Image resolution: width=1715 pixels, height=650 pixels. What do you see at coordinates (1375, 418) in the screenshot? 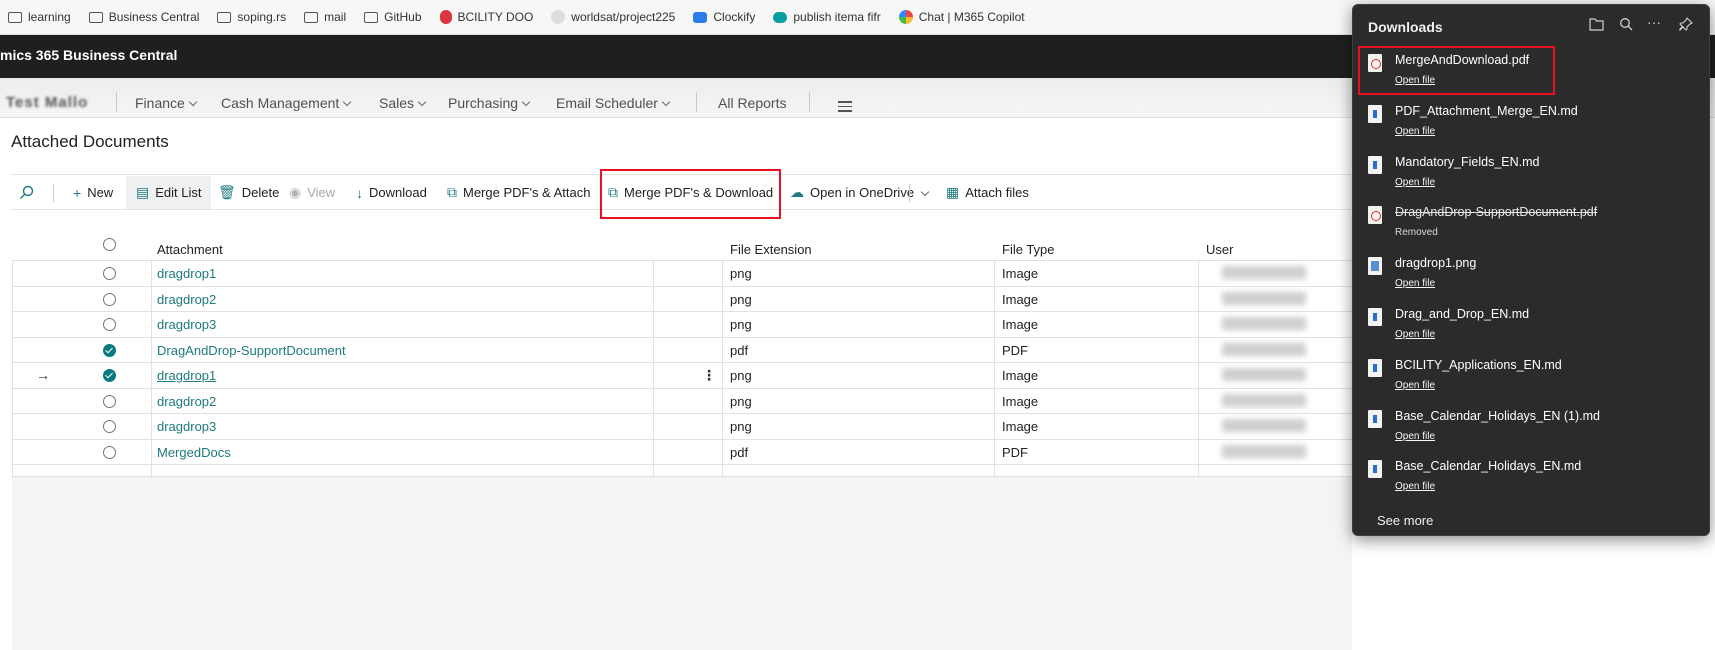
I see `md-file-icon` at bounding box center [1375, 418].